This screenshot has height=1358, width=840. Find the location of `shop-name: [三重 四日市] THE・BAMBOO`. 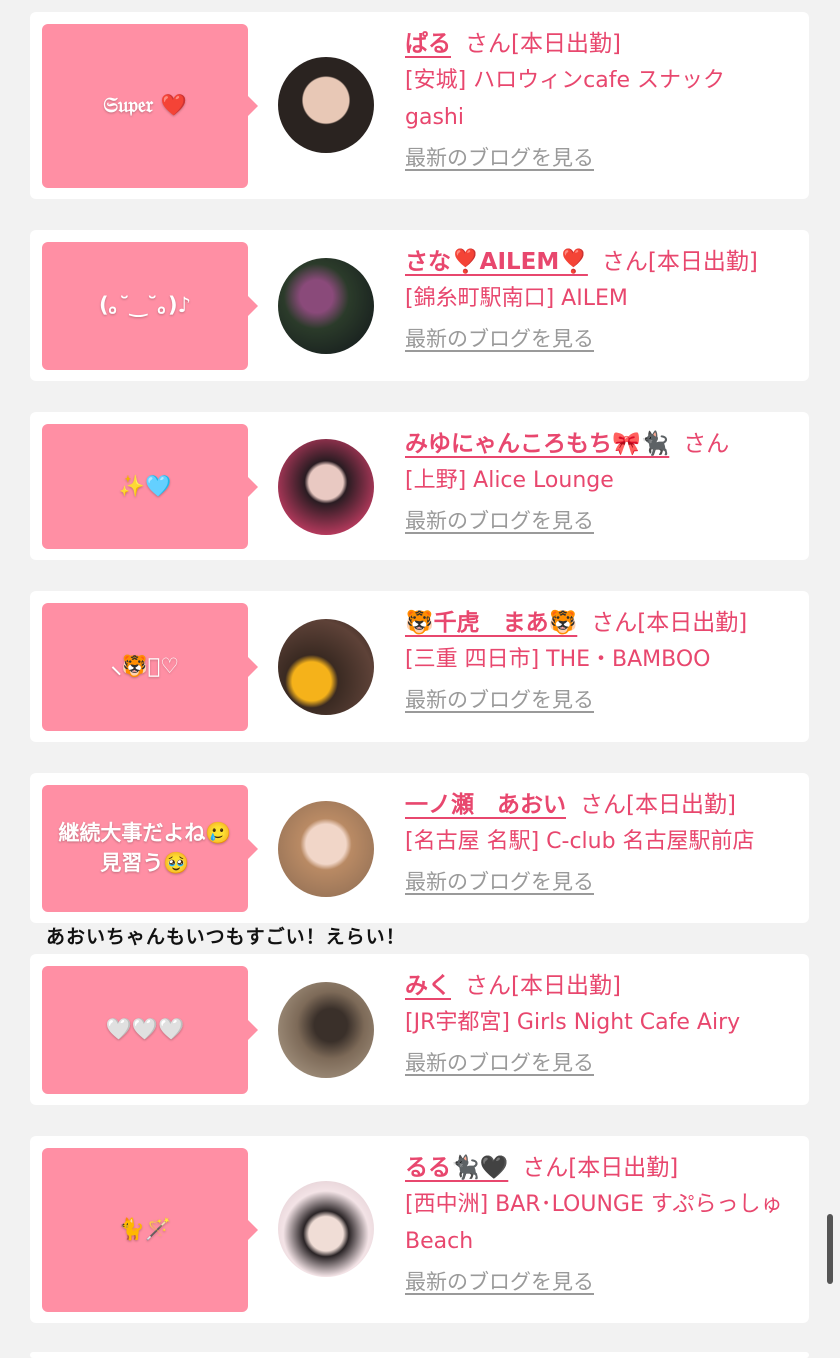

shop-name: [三重 四日市] THE・BAMBOO is located at coordinates (558, 659).